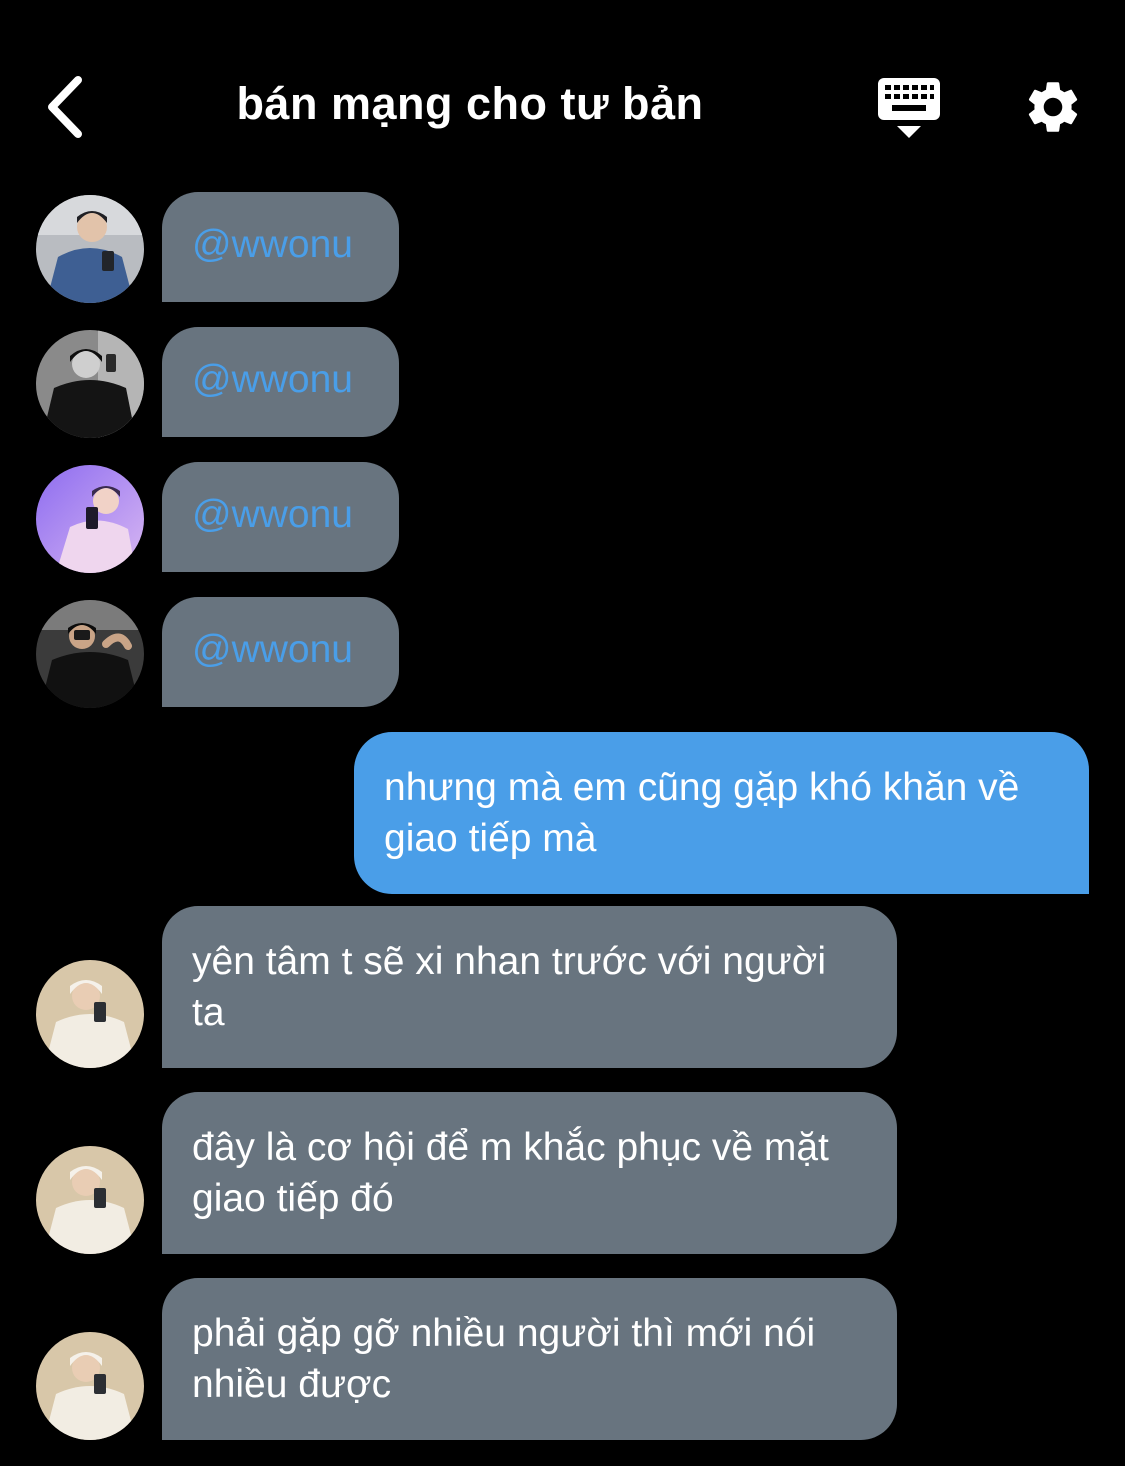  Describe the element at coordinates (529, 987) in the screenshot. I see `message-bubble-incoming: yên tâm t sẽ xi nhan trước với người ta` at that location.